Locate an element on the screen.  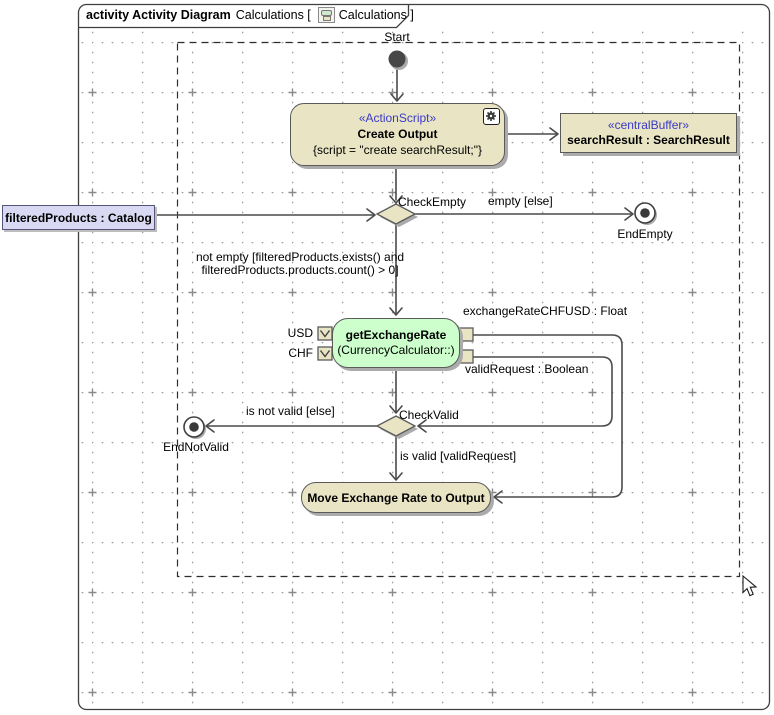
decision-label-check-empty: CheckEmpty is located at coordinates (432, 202).